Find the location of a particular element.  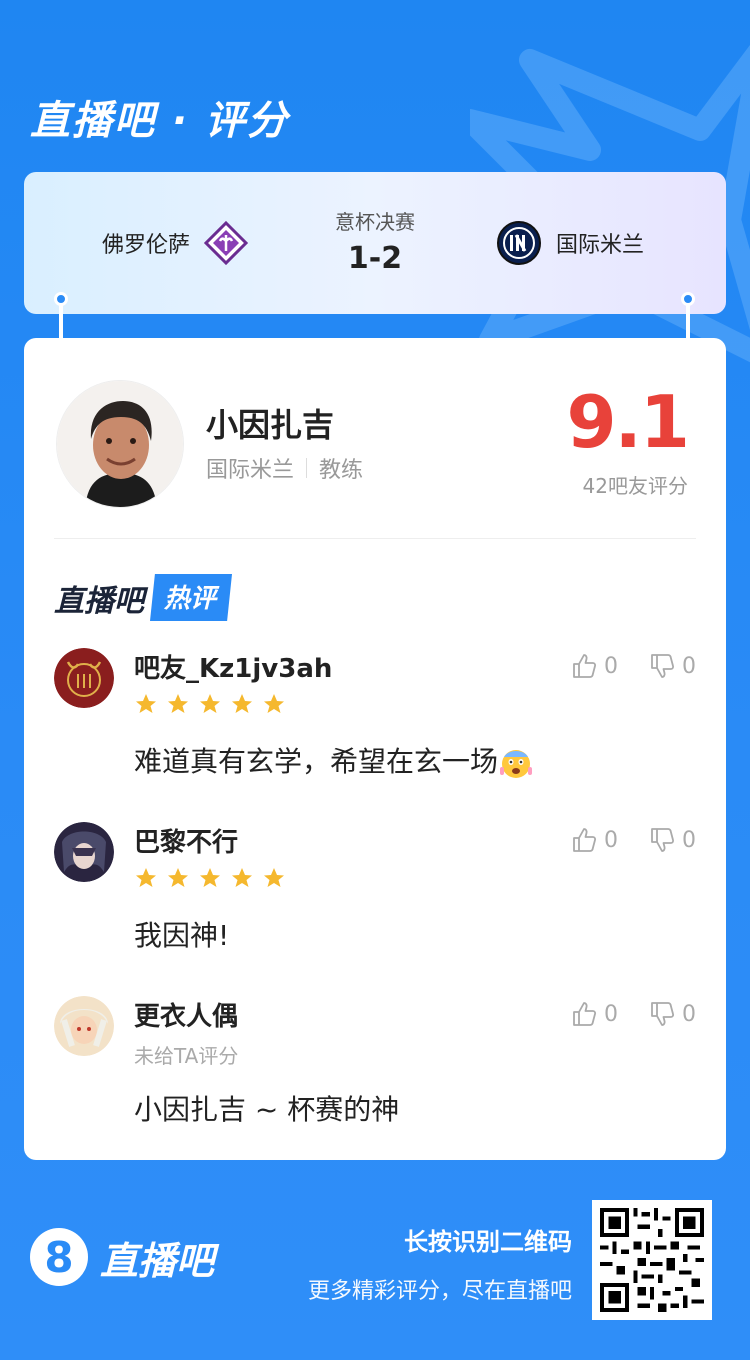

footer-logo: 8 直播吧 is located at coordinates (122, 1257).